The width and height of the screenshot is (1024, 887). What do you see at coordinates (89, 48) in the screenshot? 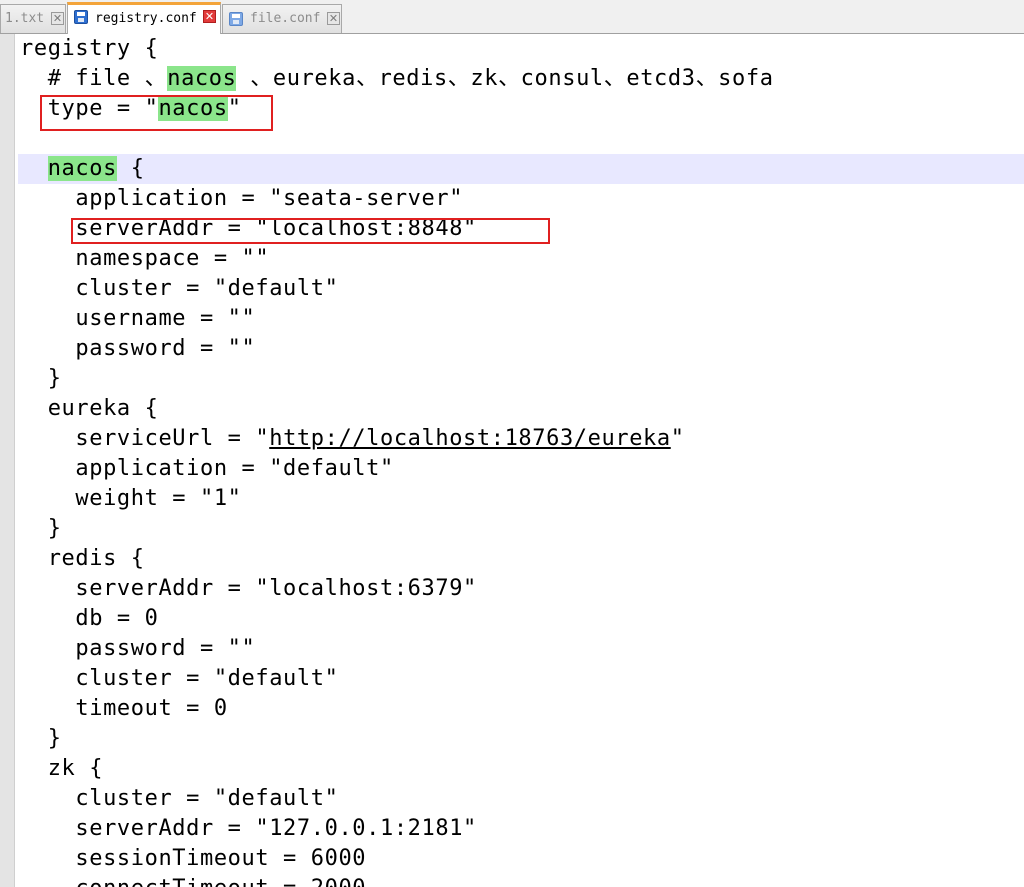
I see `code-text: registry {` at bounding box center [89, 48].